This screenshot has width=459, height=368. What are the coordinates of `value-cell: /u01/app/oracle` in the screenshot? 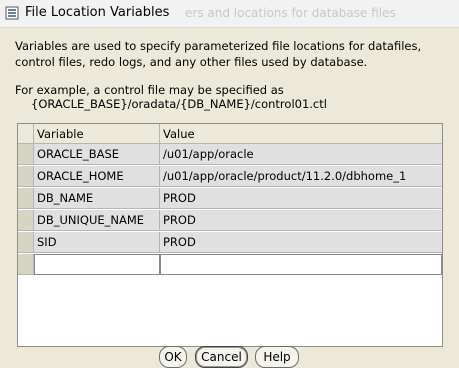 It's located at (301, 154).